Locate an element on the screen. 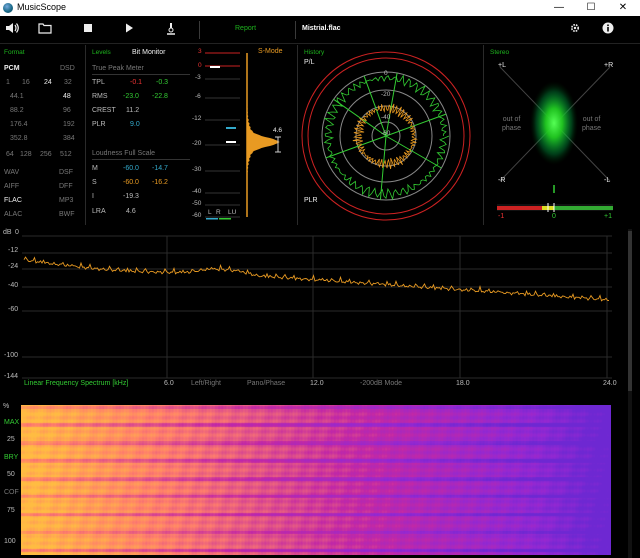 This screenshot has width=640, height=558. loud-s-b: -16.2 is located at coordinates (160, 182).